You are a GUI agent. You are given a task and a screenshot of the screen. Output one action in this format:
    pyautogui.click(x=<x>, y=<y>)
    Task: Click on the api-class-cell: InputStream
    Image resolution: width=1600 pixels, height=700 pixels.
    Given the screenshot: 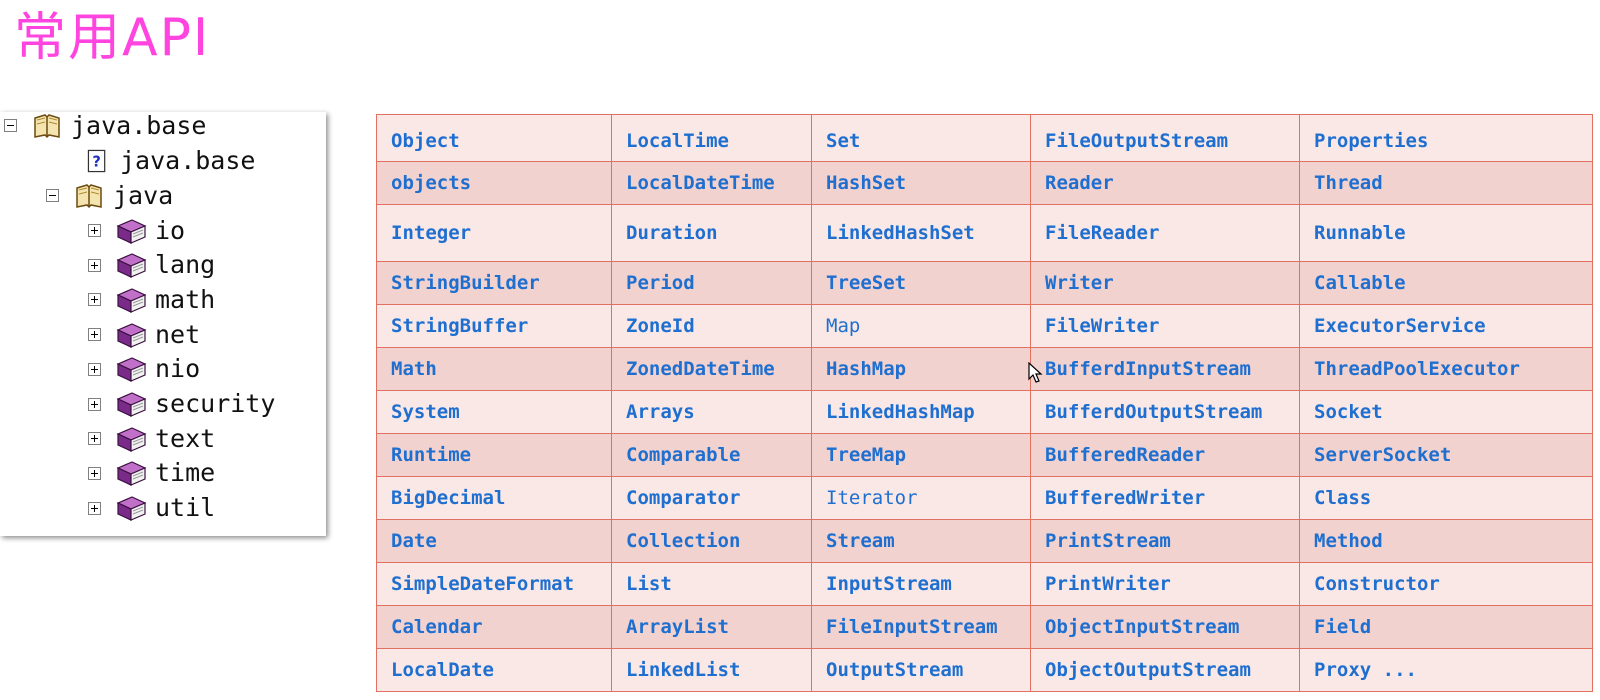 What is the action you would take?
    pyautogui.click(x=921, y=584)
    